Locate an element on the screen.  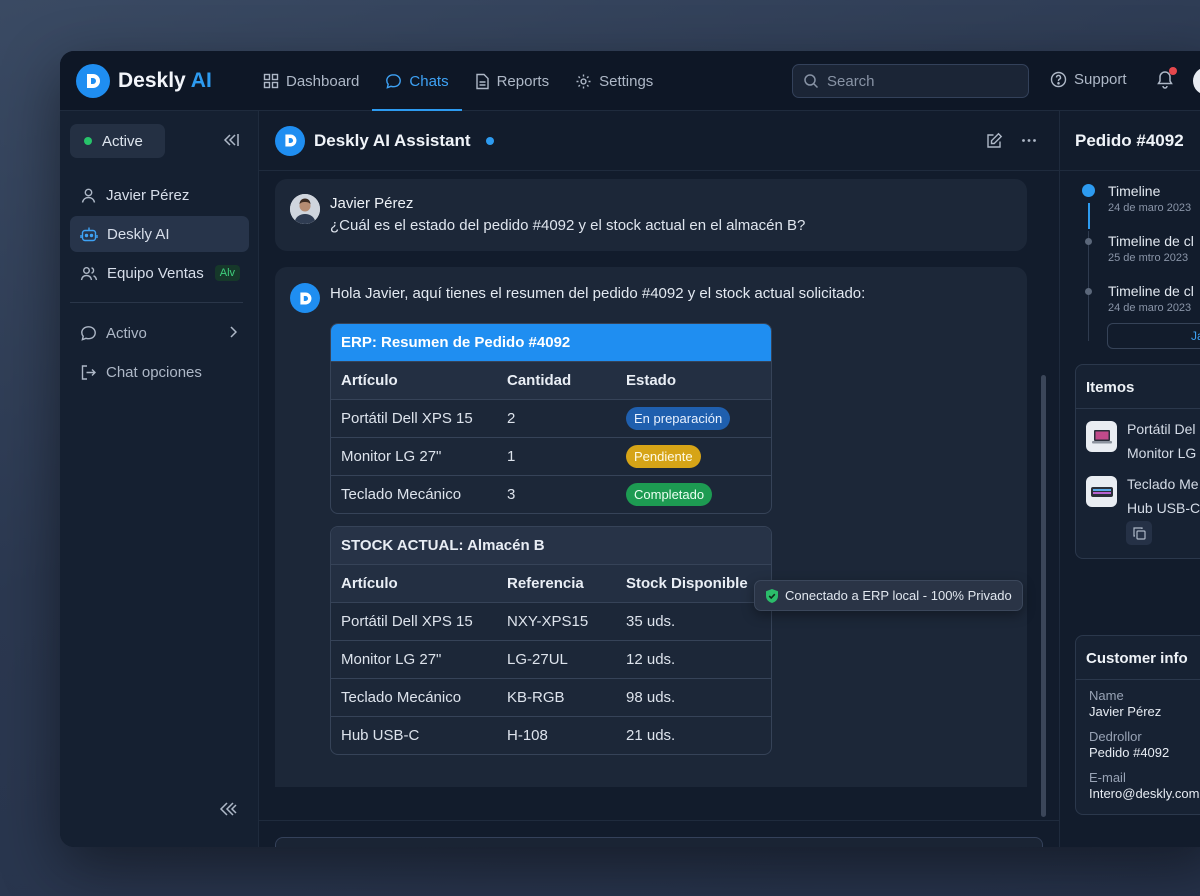
more-options-icon is located at coordinates (1029, 140).